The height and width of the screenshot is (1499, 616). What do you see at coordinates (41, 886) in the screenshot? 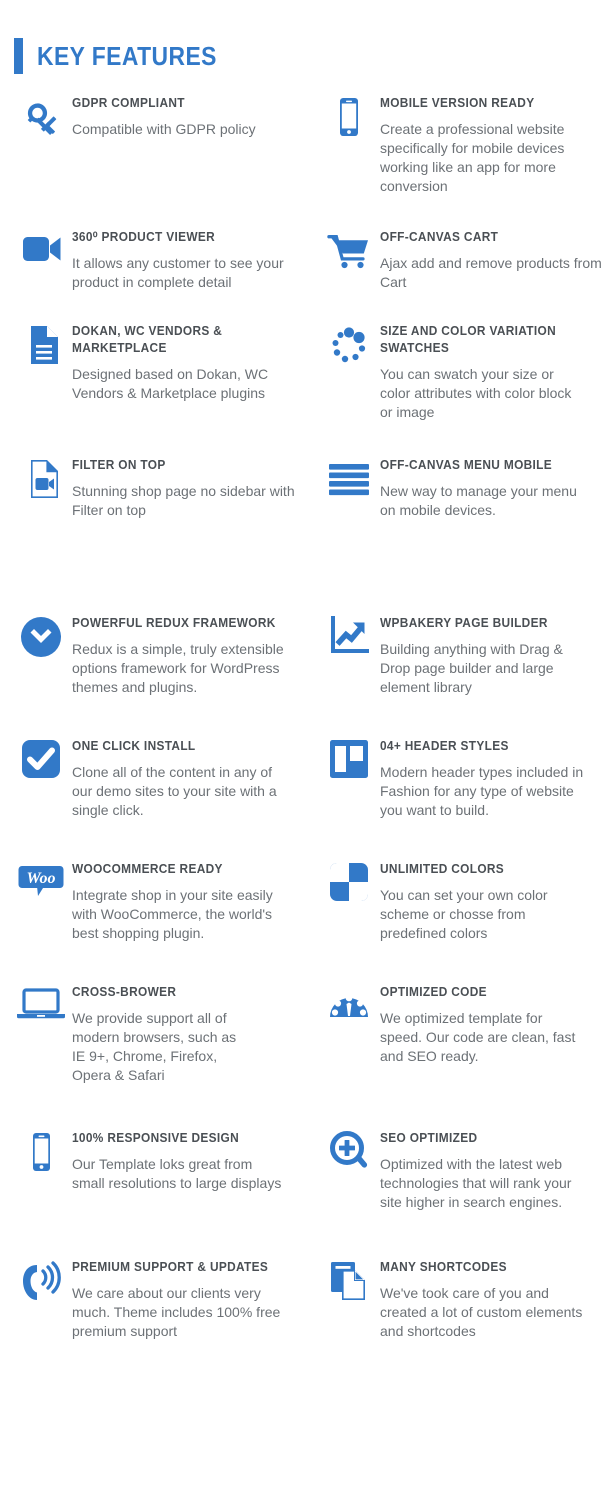
I see `woocommerce-logo-icon: Woo` at bounding box center [41, 886].